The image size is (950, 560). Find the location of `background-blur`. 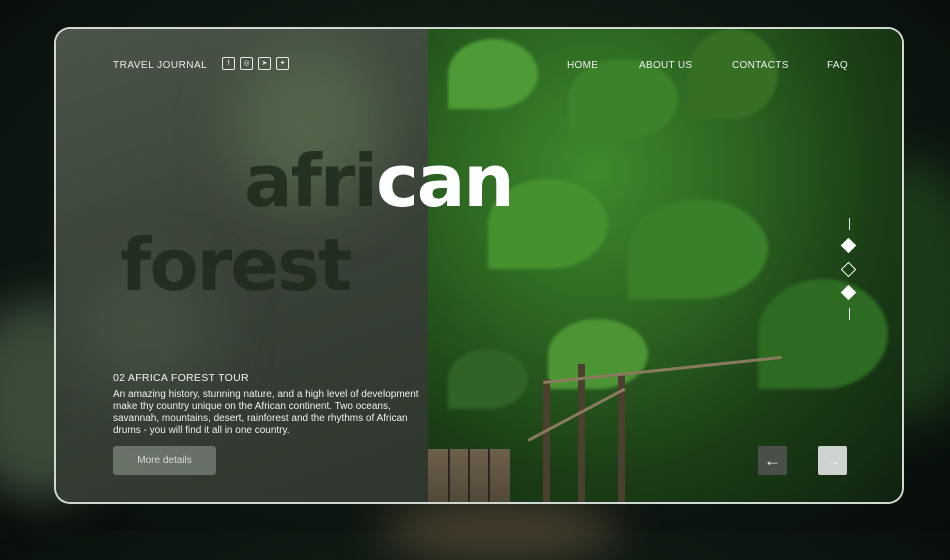

background-blur is located at coordinates (500, 530).